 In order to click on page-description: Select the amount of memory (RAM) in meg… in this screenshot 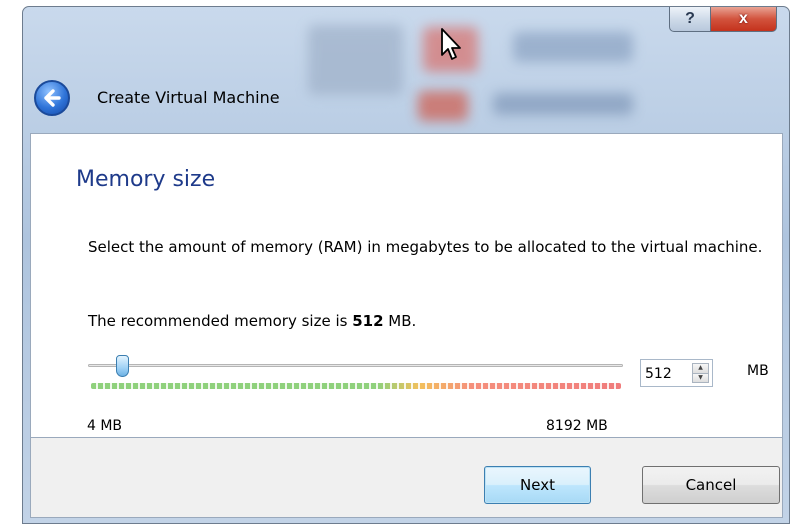, I will do `click(425, 247)`.